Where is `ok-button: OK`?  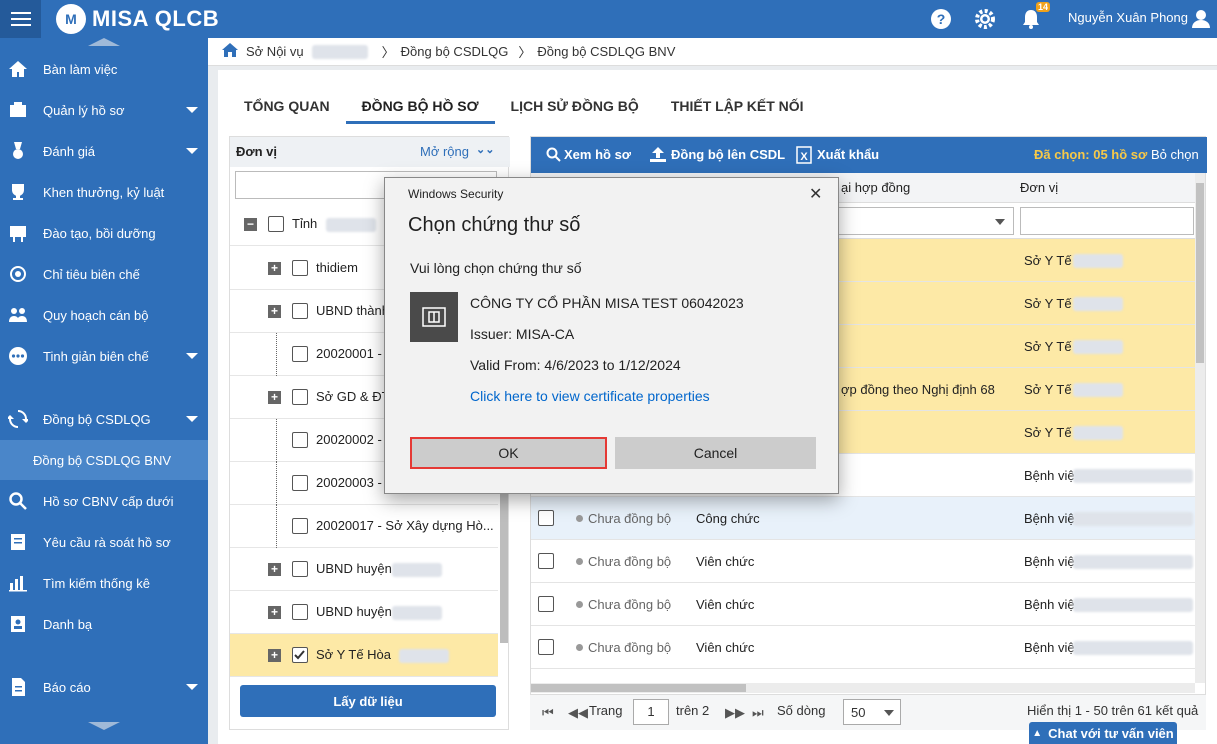 ok-button: OK is located at coordinates (508, 453).